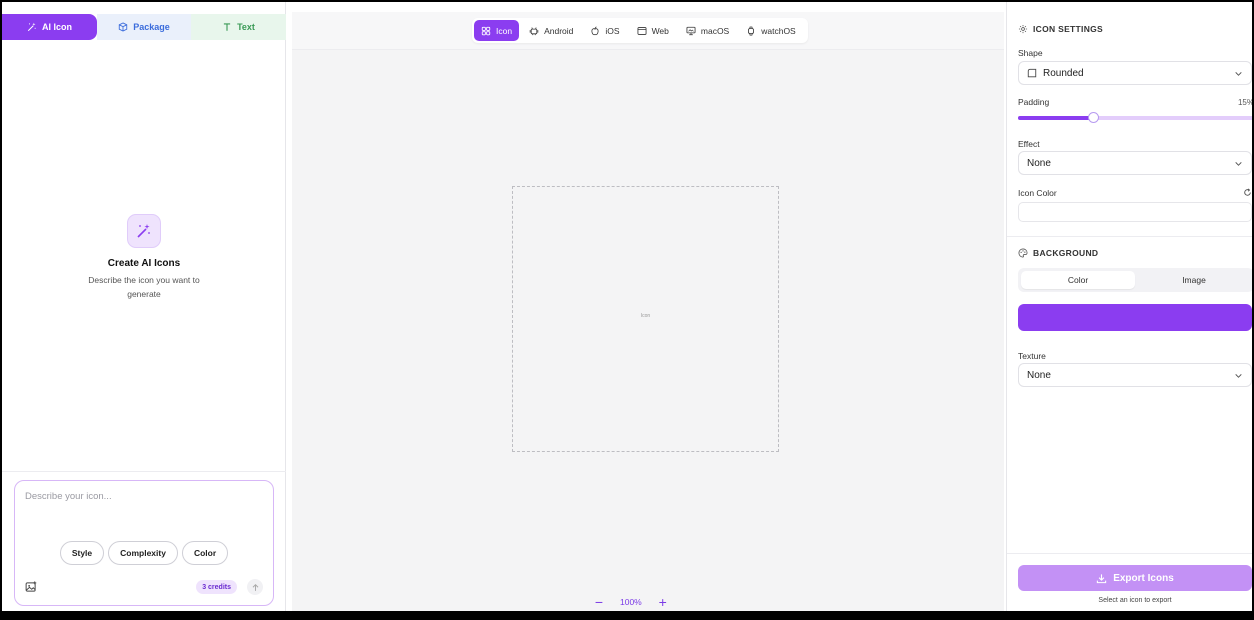 The height and width of the screenshot is (620, 1254). I want to click on tab-icon: Icon, so click(497, 30).